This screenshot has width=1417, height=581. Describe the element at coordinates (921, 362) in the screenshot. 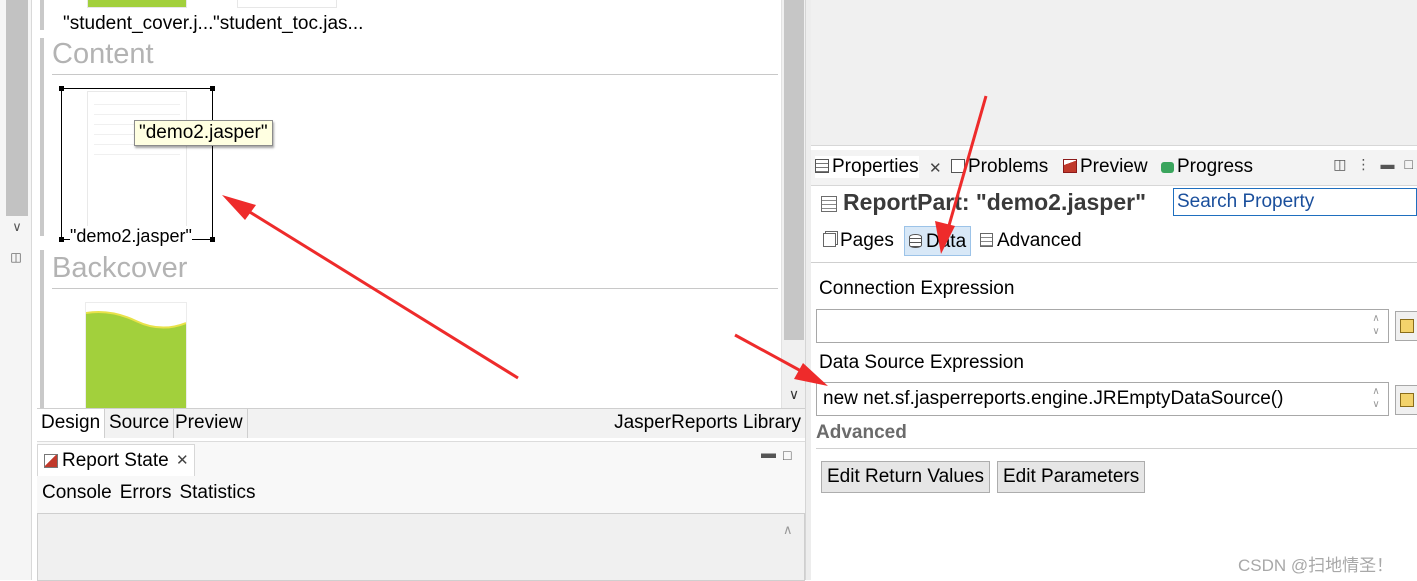

I see `data-source-expression-label: Data Source Expression` at that location.